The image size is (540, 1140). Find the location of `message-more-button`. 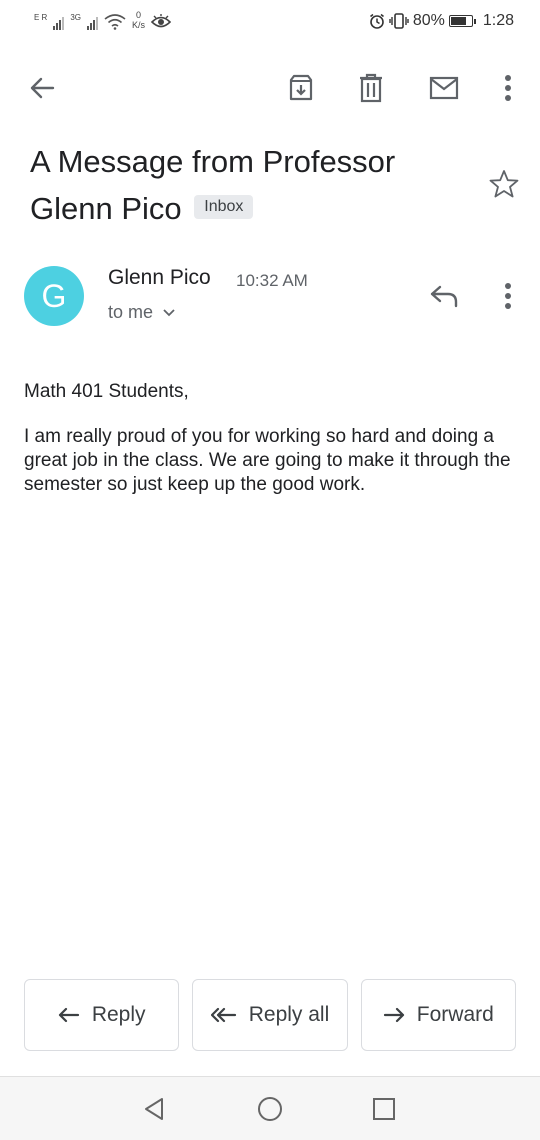

message-more-button is located at coordinates (508, 296).